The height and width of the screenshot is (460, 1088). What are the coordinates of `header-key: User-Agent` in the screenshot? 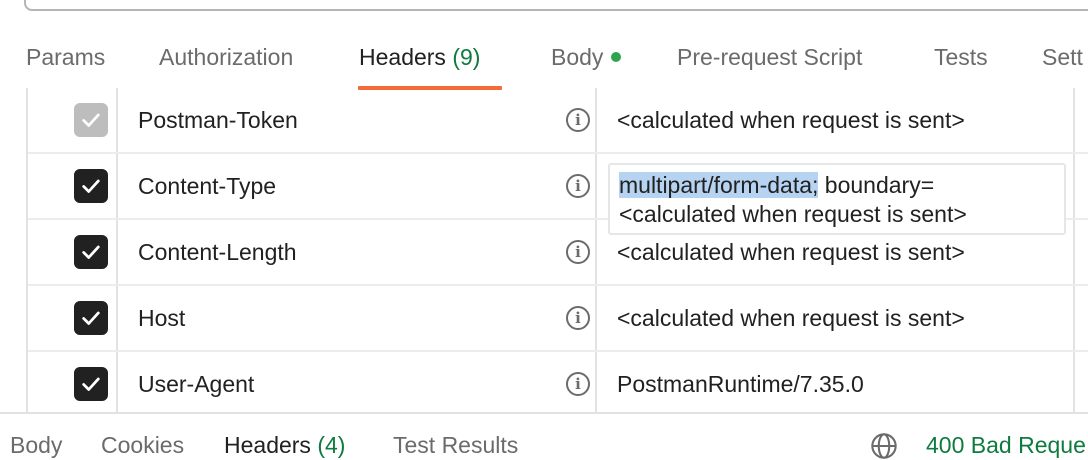 It's located at (196, 384).